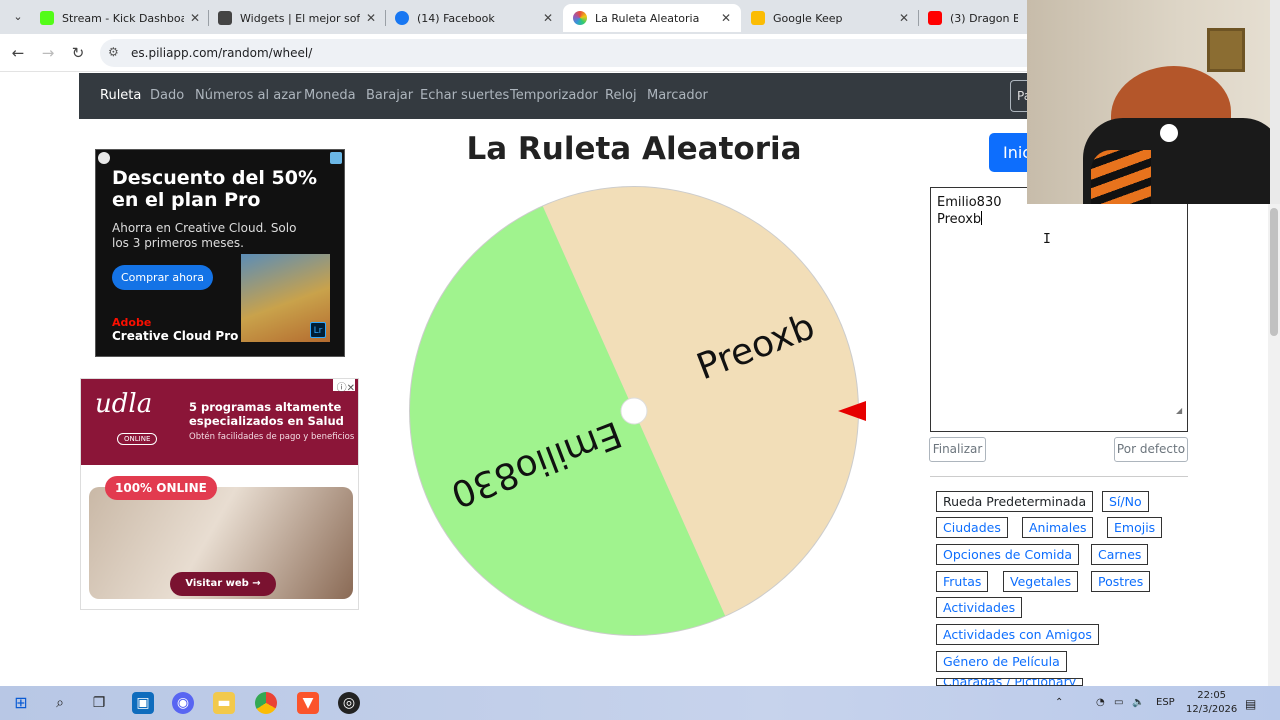 The image size is (1280, 720). I want to click on page-title: La Ruleta Aleatoria, so click(634, 149).